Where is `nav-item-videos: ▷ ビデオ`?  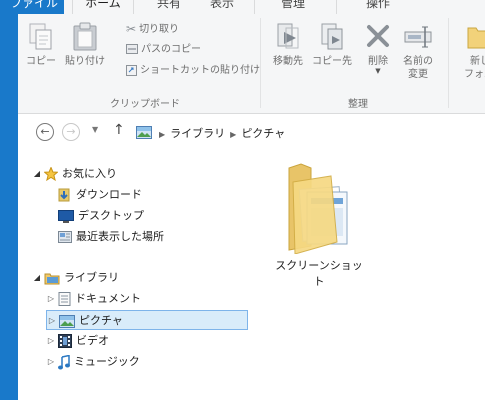 nav-item-videos: ▷ ビデオ is located at coordinates (77, 341).